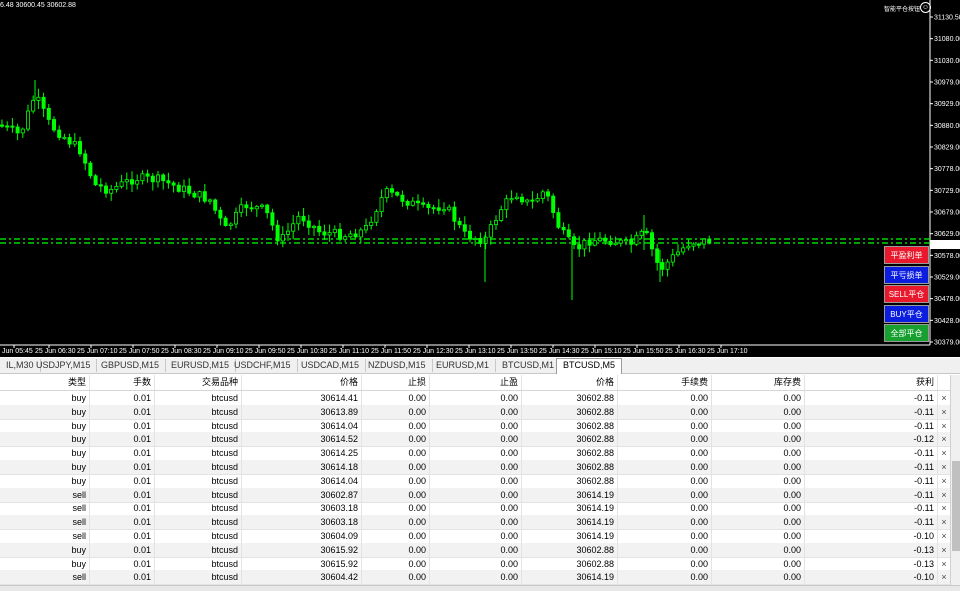 The height and width of the screenshot is (591, 960). Describe the element at coordinates (201, 365) in the screenshot. I see `tab-eurusd-m15: EURUSD,M15` at that location.